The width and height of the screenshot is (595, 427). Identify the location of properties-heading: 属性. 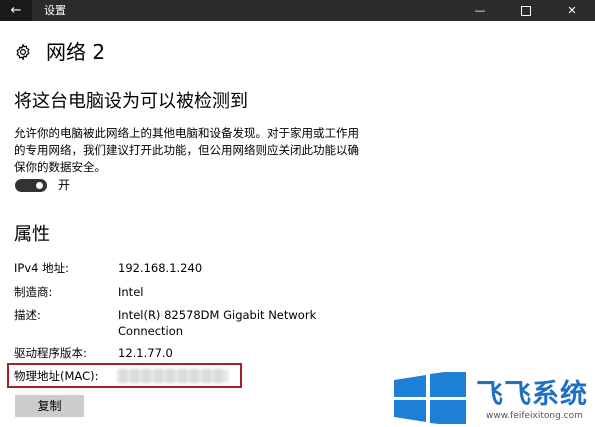
(32, 234).